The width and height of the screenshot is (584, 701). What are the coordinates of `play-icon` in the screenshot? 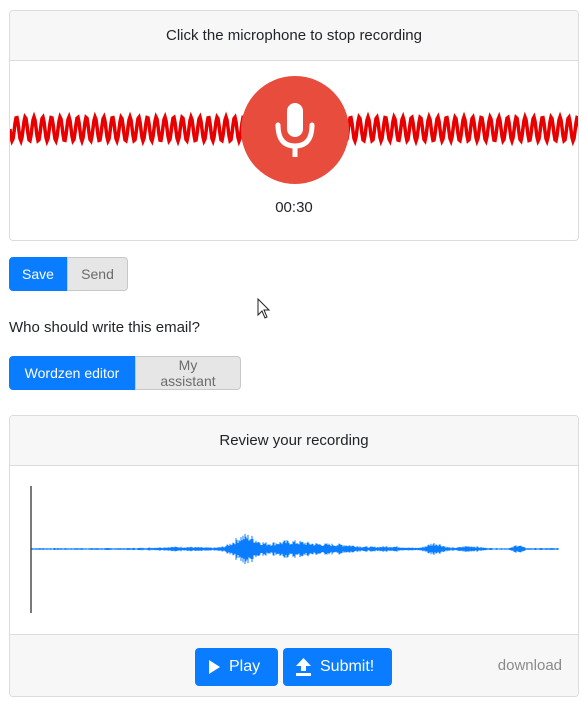 It's located at (214, 667).